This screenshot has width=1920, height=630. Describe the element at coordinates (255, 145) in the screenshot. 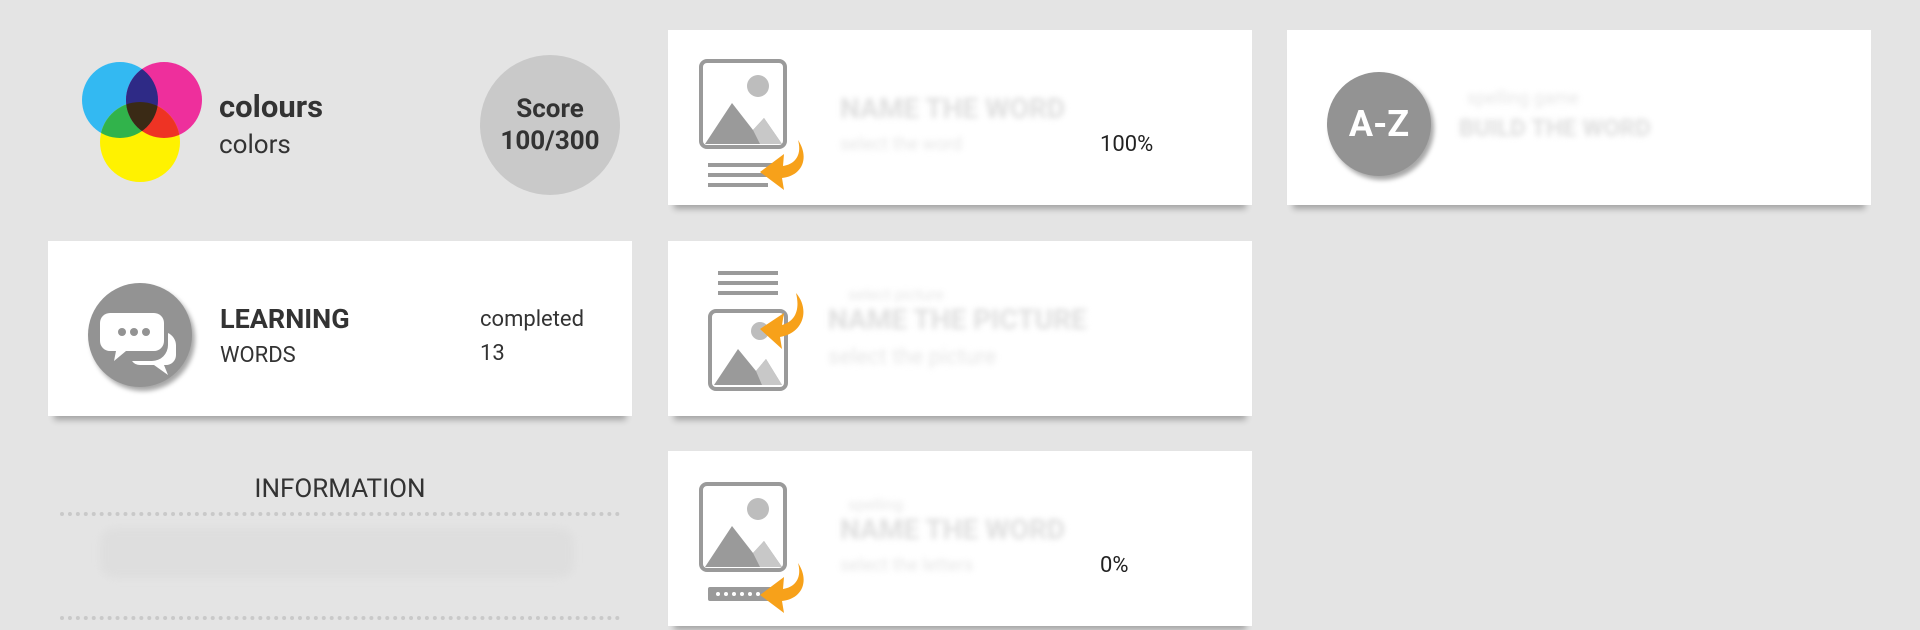

I see `topic-subtitle: colors` at that location.